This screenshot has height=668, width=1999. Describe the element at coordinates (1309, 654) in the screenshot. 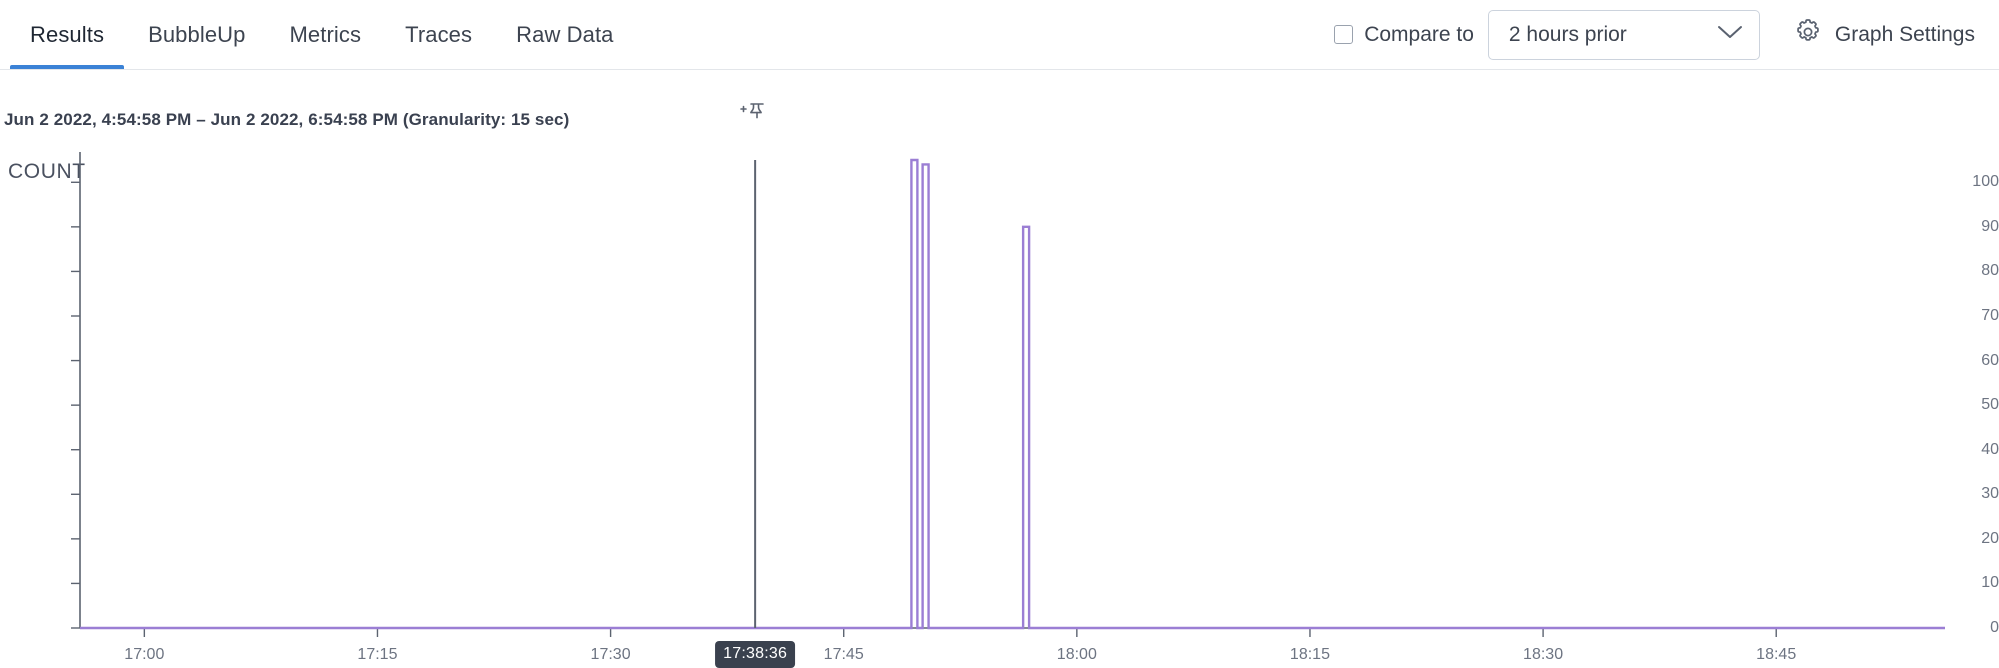

I see `x-axis-tick-label: 18:15` at that location.